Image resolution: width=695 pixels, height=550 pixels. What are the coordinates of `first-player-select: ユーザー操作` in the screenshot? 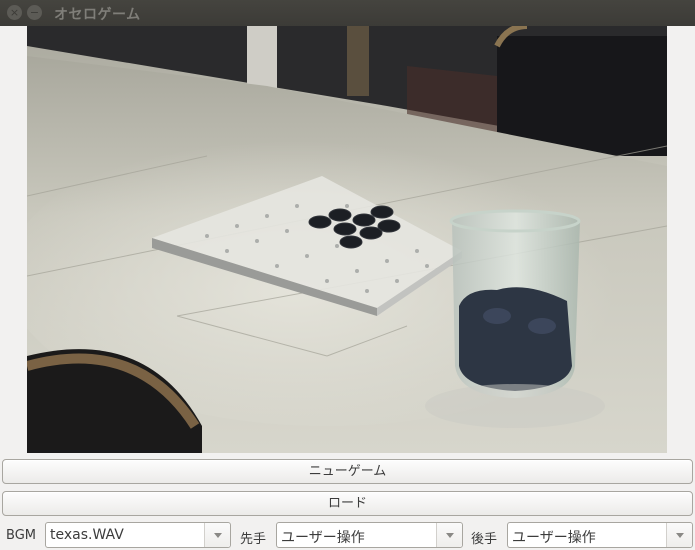 It's located at (369, 535).